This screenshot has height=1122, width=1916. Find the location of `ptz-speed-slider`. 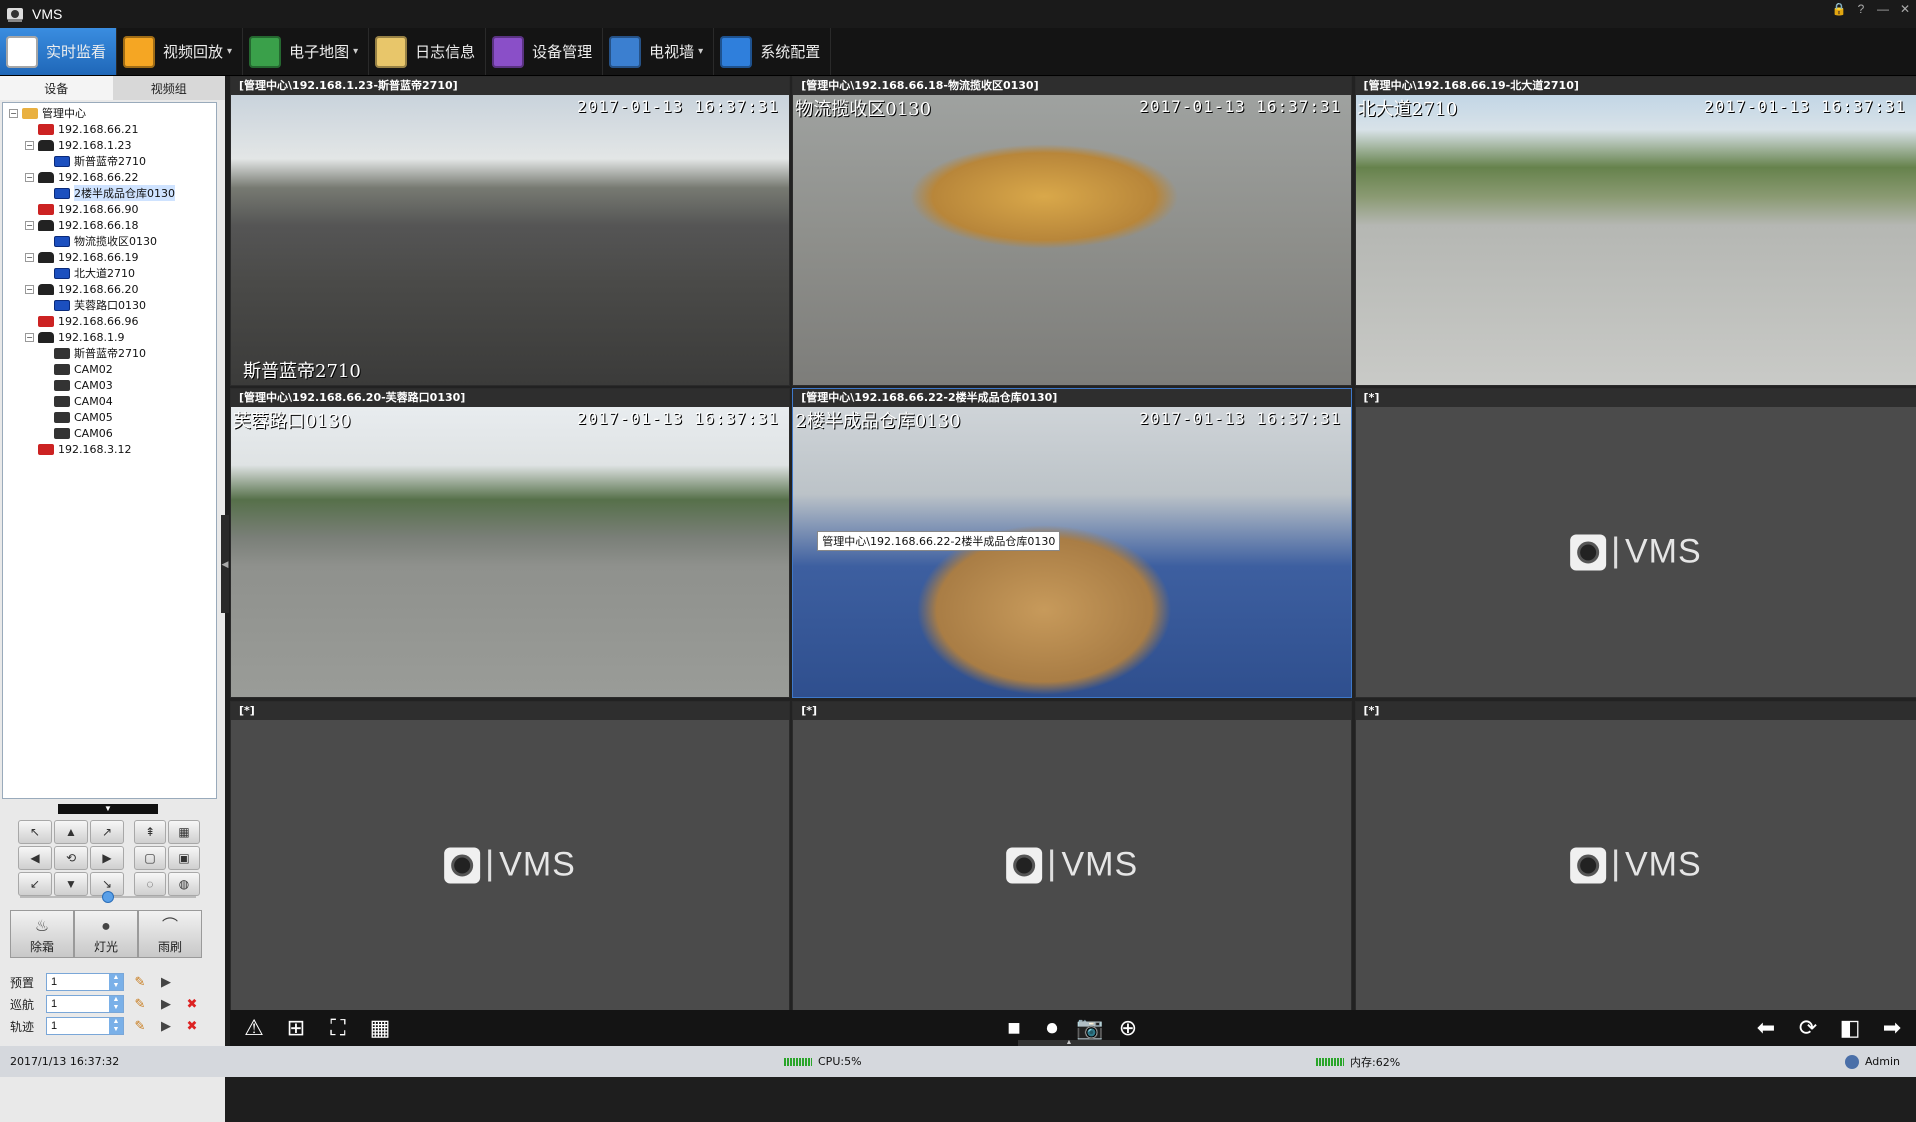

ptz-speed-slider is located at coordinates (108, 897).